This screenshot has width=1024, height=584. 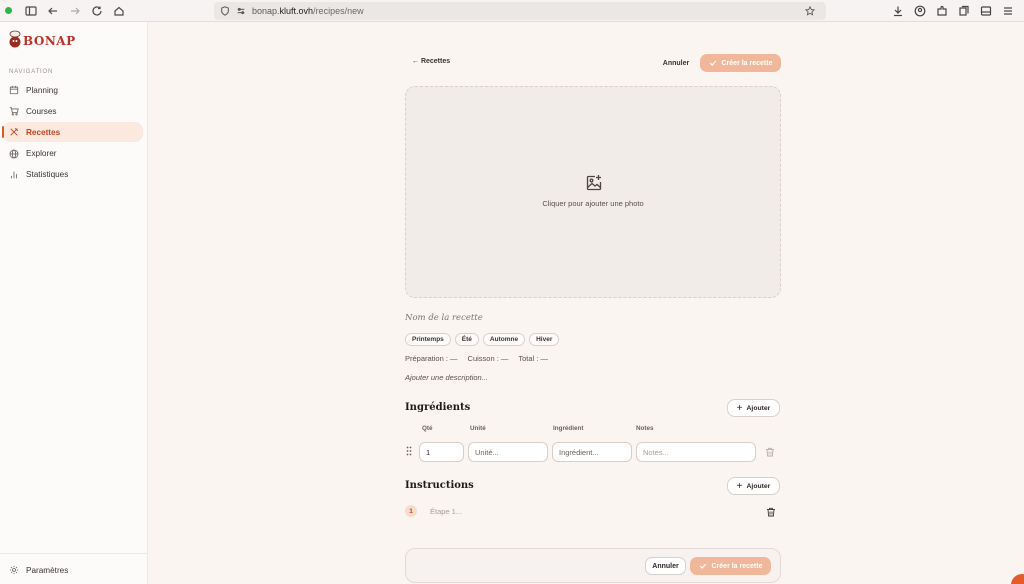 What do you see at coordinates (942, 11) in the screenshot?
I see `extensions-icon` at bounding box center [942, 11].